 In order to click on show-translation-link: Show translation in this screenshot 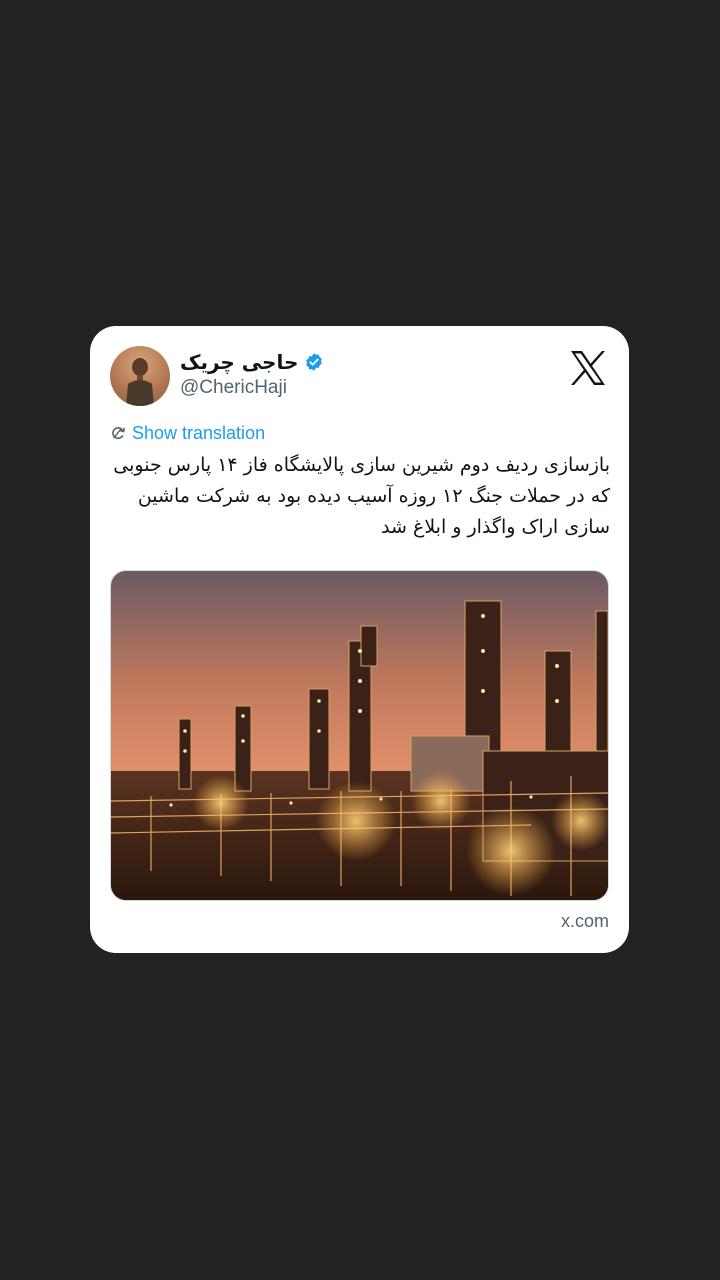, I will do `click(187, 433)`.